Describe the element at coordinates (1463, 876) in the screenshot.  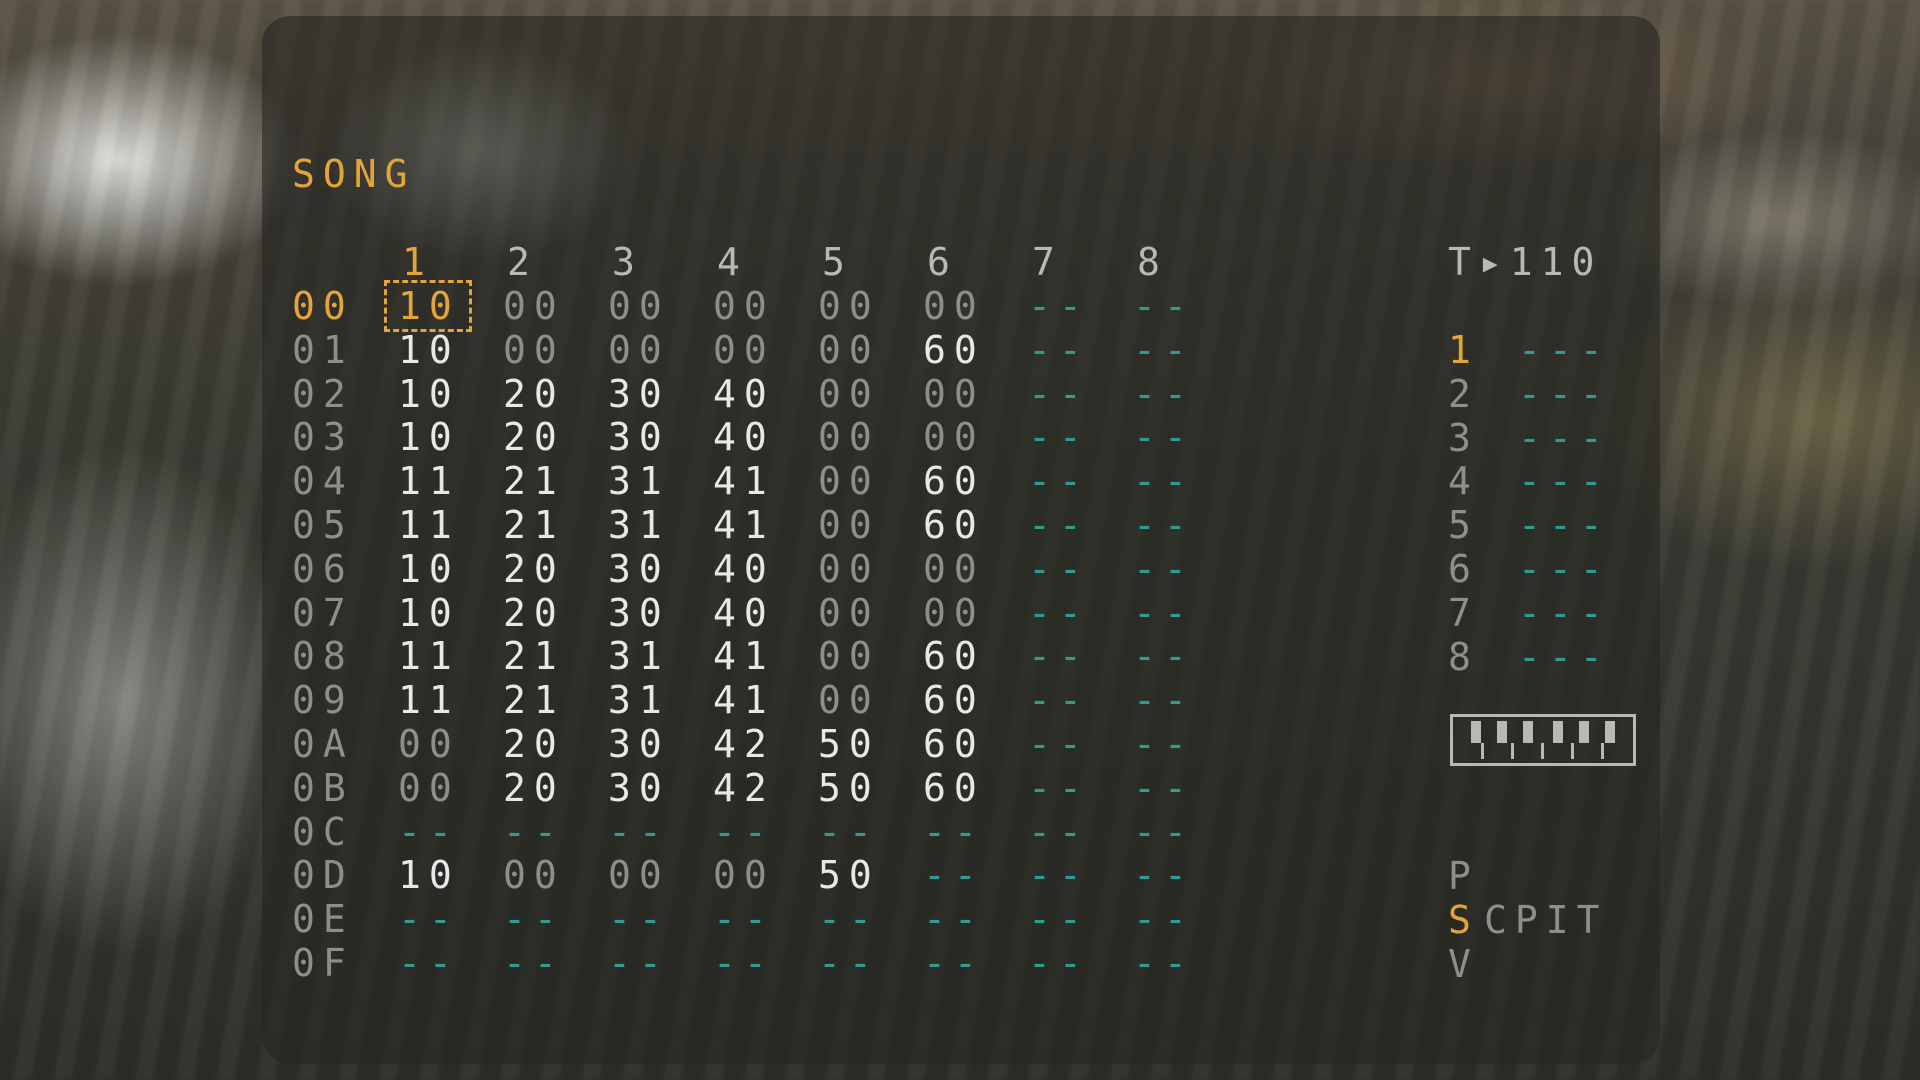
I see `screen-map-phrase: P` at that location.